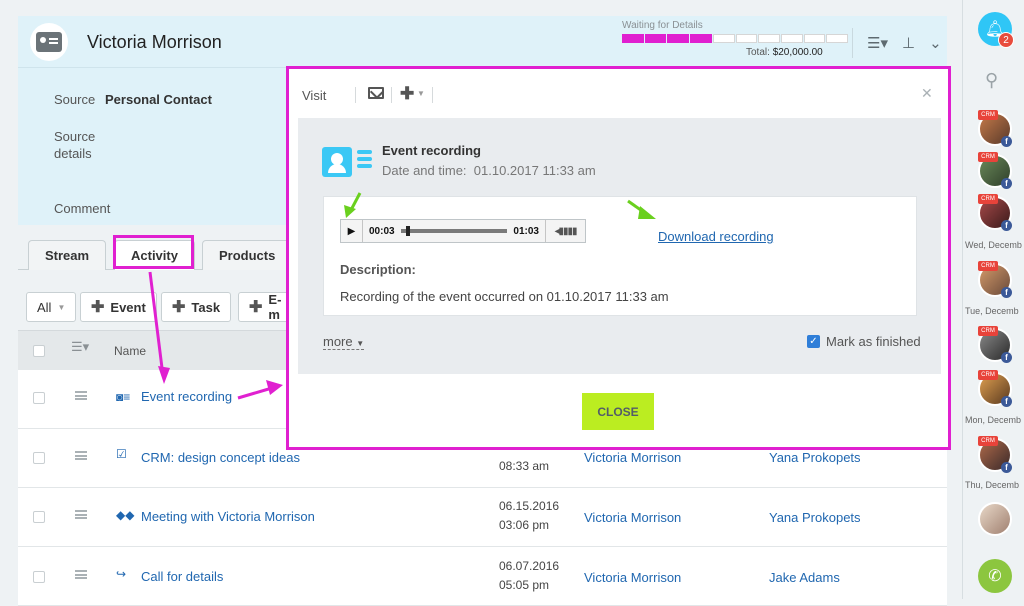 The width and height of the screenshot is (1024, 606). I want to click on phone-icon: ✆, so click(995, 576).